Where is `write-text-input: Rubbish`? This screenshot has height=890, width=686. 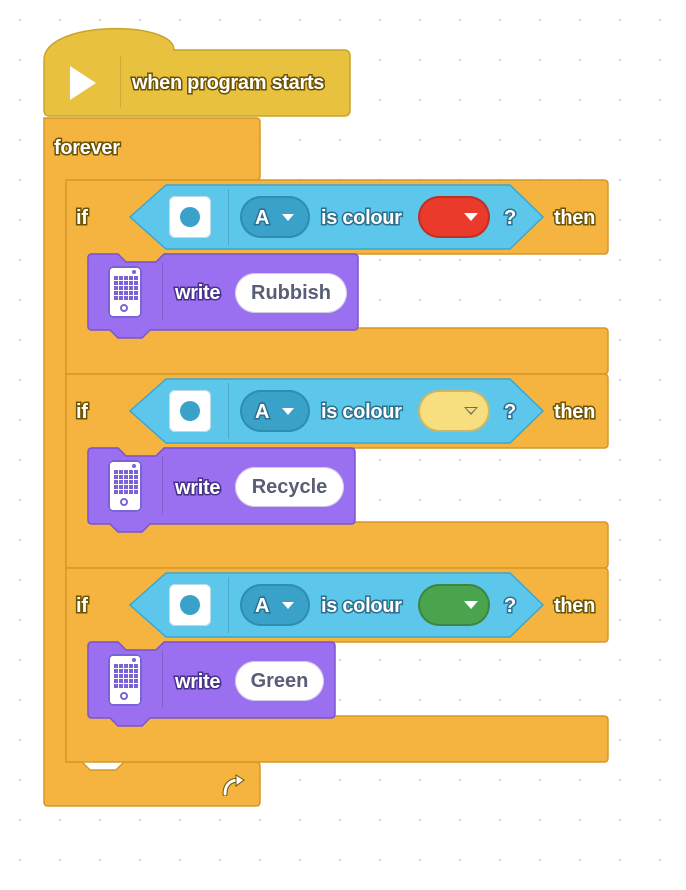
write-text-input: Rubbish is located at coordinates (291, 293).